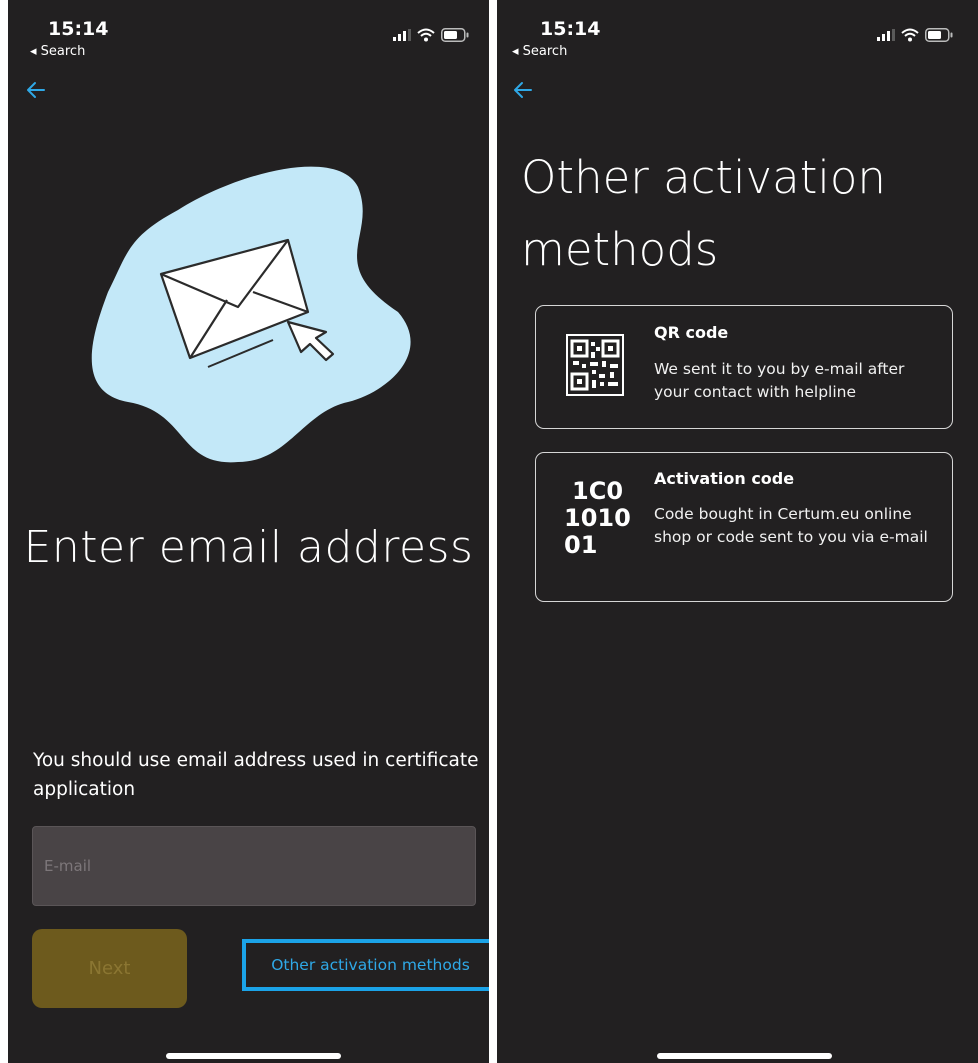 Image resolution: width=978 pixels, height=1063 pixels. I want to click on method-title: QR code, so click(691, 332).